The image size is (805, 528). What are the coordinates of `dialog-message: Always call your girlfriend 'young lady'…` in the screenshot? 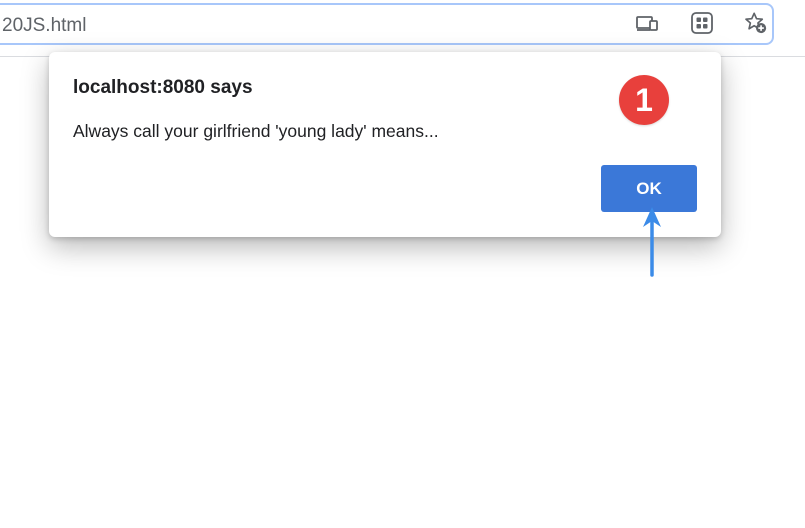 It's located at (256, 131).